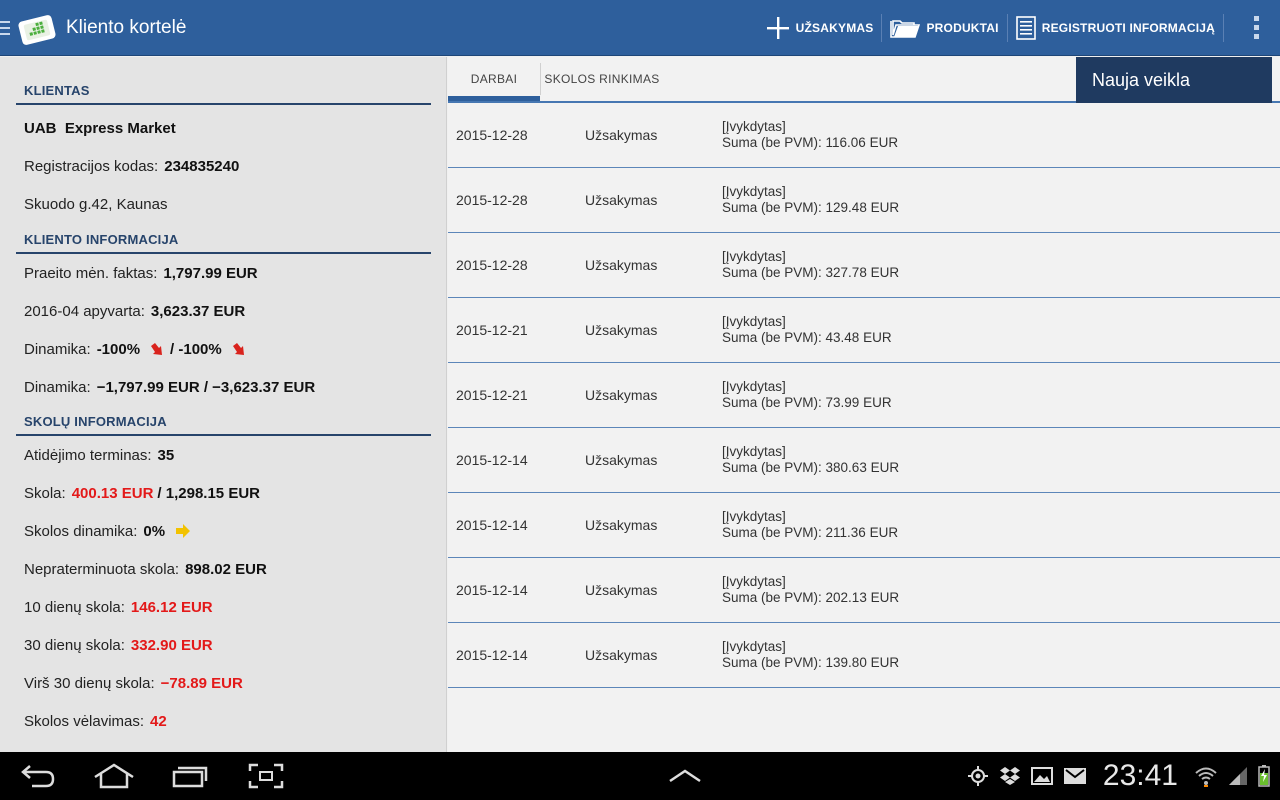 The height and width of the screenshot is (800, 1280). What do you see at coordinates (602, 79) in the screenshot?
I see `tab-debt-collection: SKOLOS RINKIMAS` at bounding box center [602, 79].